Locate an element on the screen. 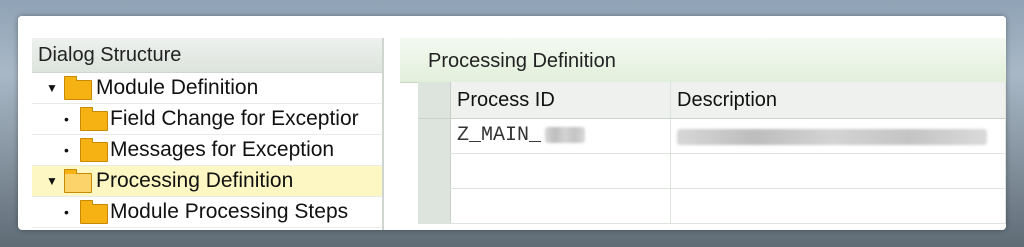 This screenshot has width=1024, height=247. tree-node-label: Messages for Exception is located at coordinates (222, 149).